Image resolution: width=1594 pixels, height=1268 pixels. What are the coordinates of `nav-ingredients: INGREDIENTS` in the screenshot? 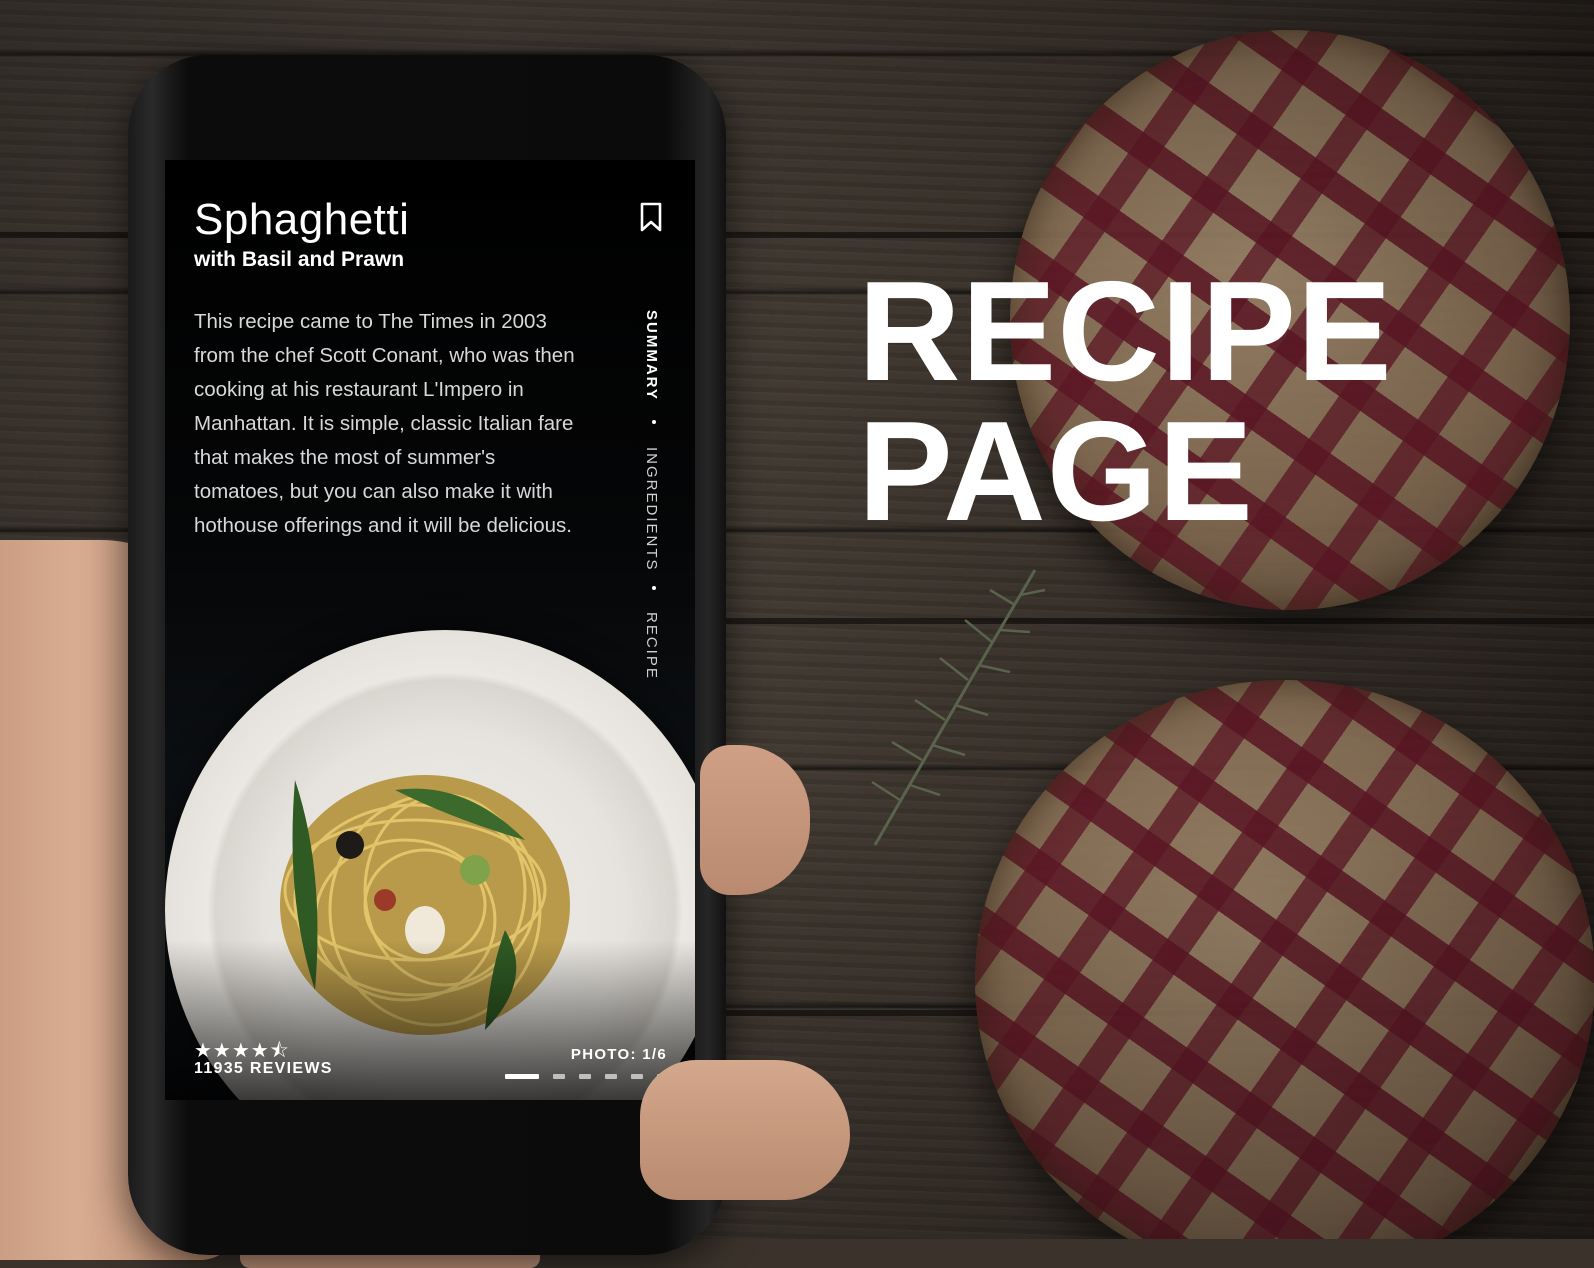 It's located at (651, 509).